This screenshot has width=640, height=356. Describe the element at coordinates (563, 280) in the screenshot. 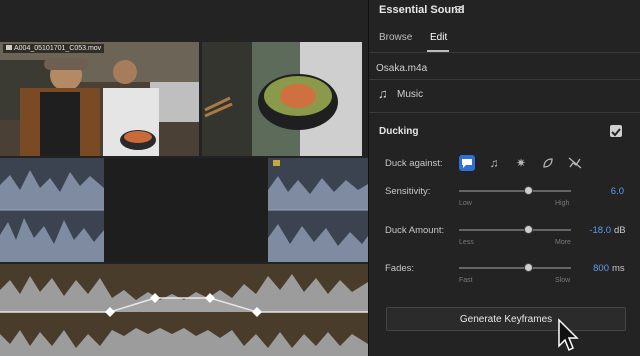

I see `fades-high-label: Slow` at that location.